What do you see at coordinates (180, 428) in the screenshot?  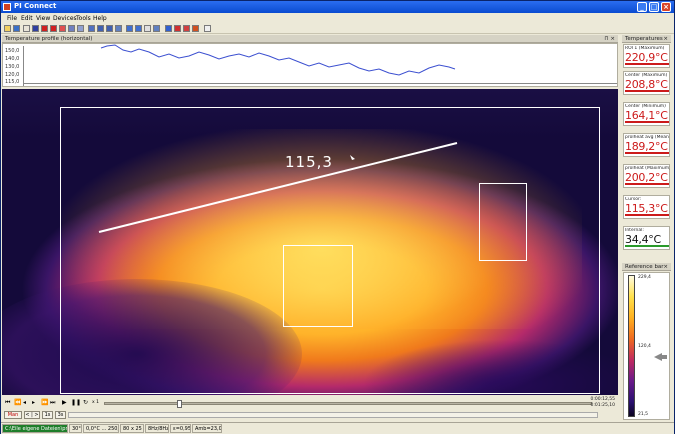 I see `status-emissivity: ε=0,950` at bounding box center [180, 428].